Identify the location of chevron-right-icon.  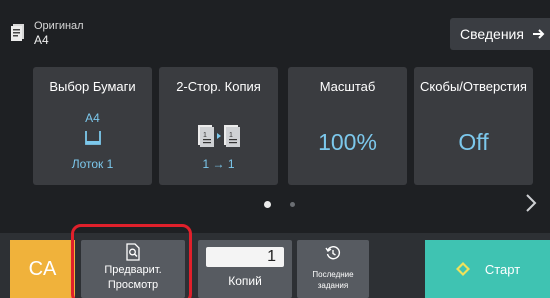
(531, 203).